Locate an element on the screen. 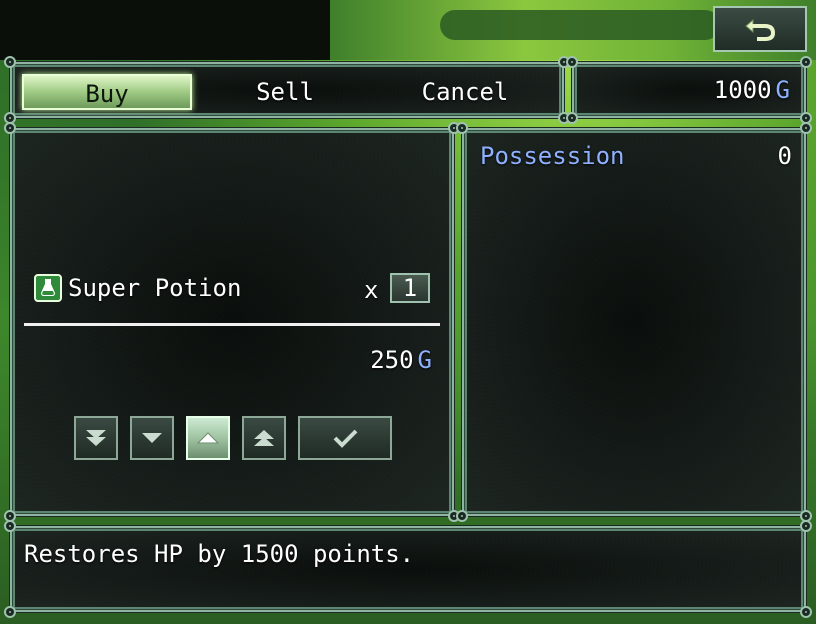  down-arrow-icon is located at coordinates (152, 438).